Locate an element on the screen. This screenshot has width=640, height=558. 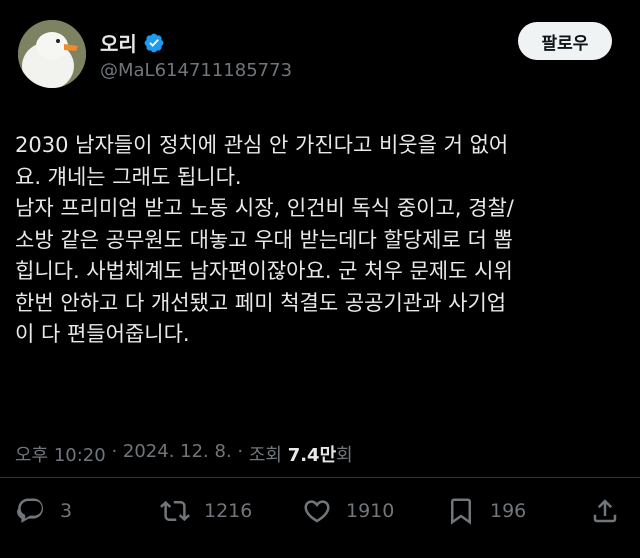
share-button is located at coordinates (605, 511).